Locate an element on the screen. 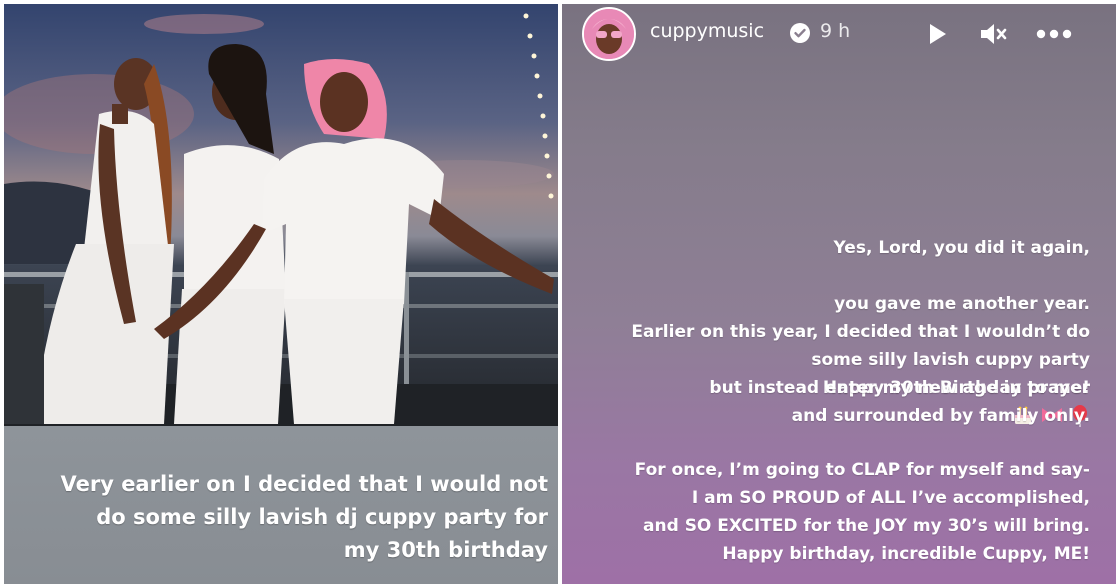 The image size is (1120, 588). play-icon is located at coordinates (938, 34).